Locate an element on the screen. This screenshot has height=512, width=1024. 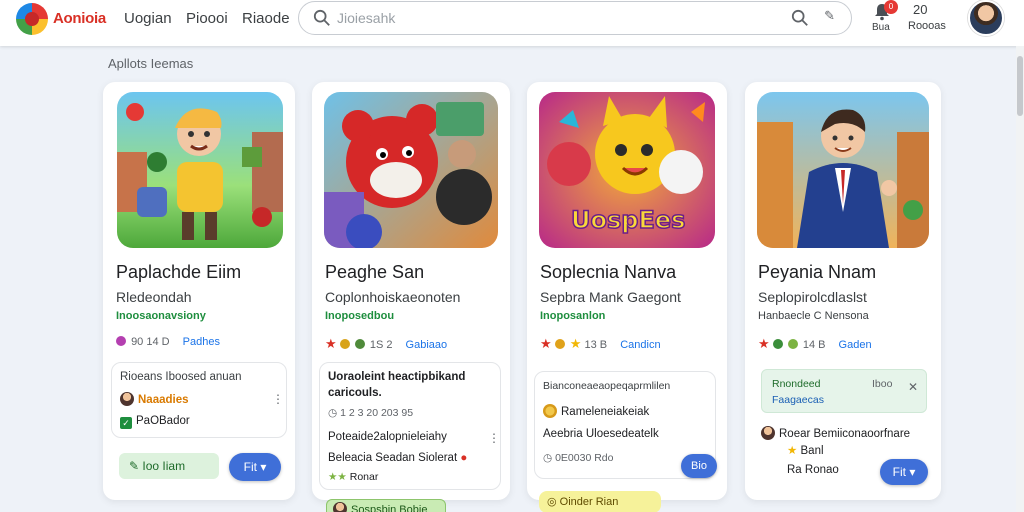
app-rating: ★ ★ 13 B Candicn is located at coordinates (600, 344).